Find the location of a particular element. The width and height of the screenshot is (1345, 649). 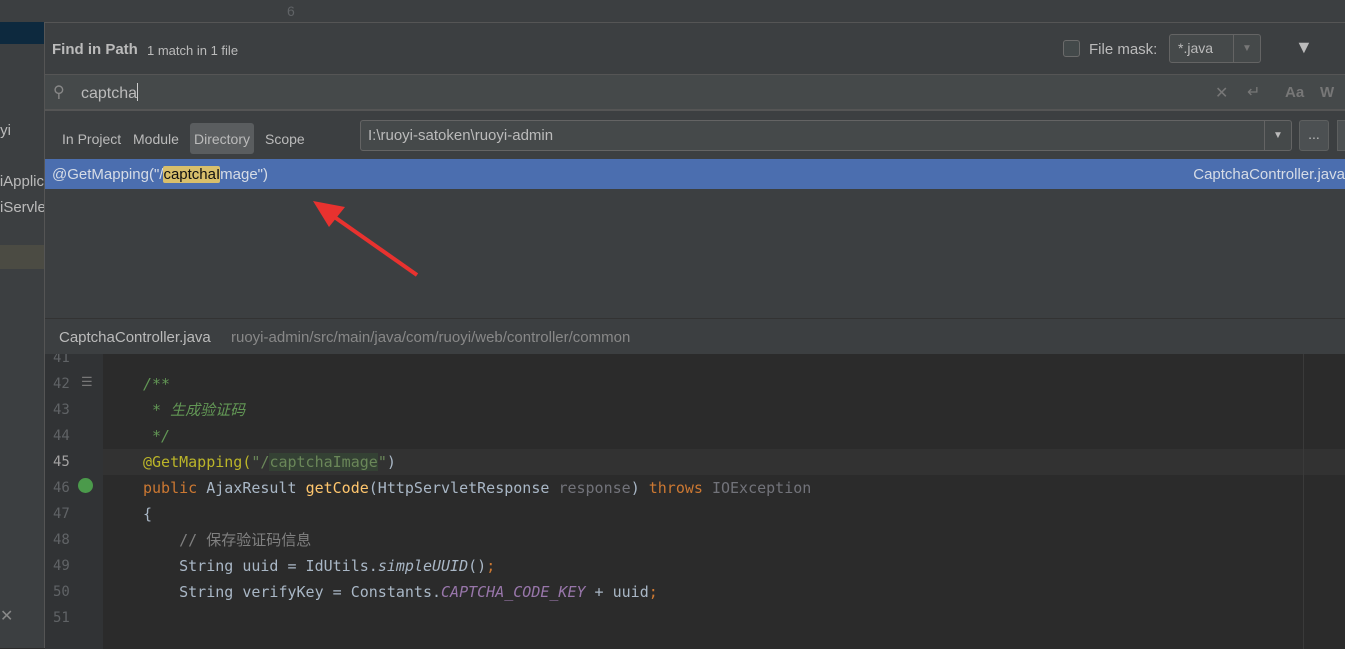

tree-item: iServle is located at coordinates (22, 207).